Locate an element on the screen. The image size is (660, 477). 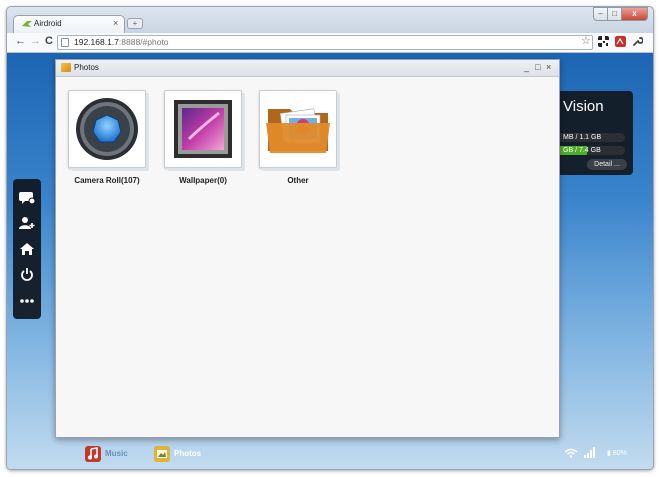
taskbar-music: Music is located at coordinates (115, 454).